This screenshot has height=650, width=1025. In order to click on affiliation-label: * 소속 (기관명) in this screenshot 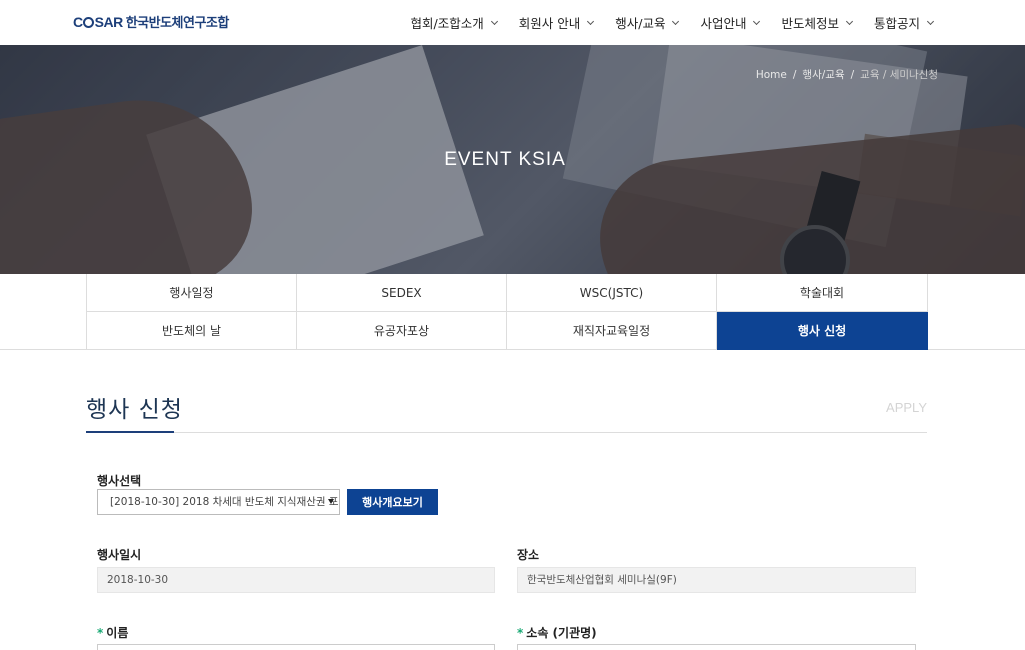, I will do `click(557, 633)`.